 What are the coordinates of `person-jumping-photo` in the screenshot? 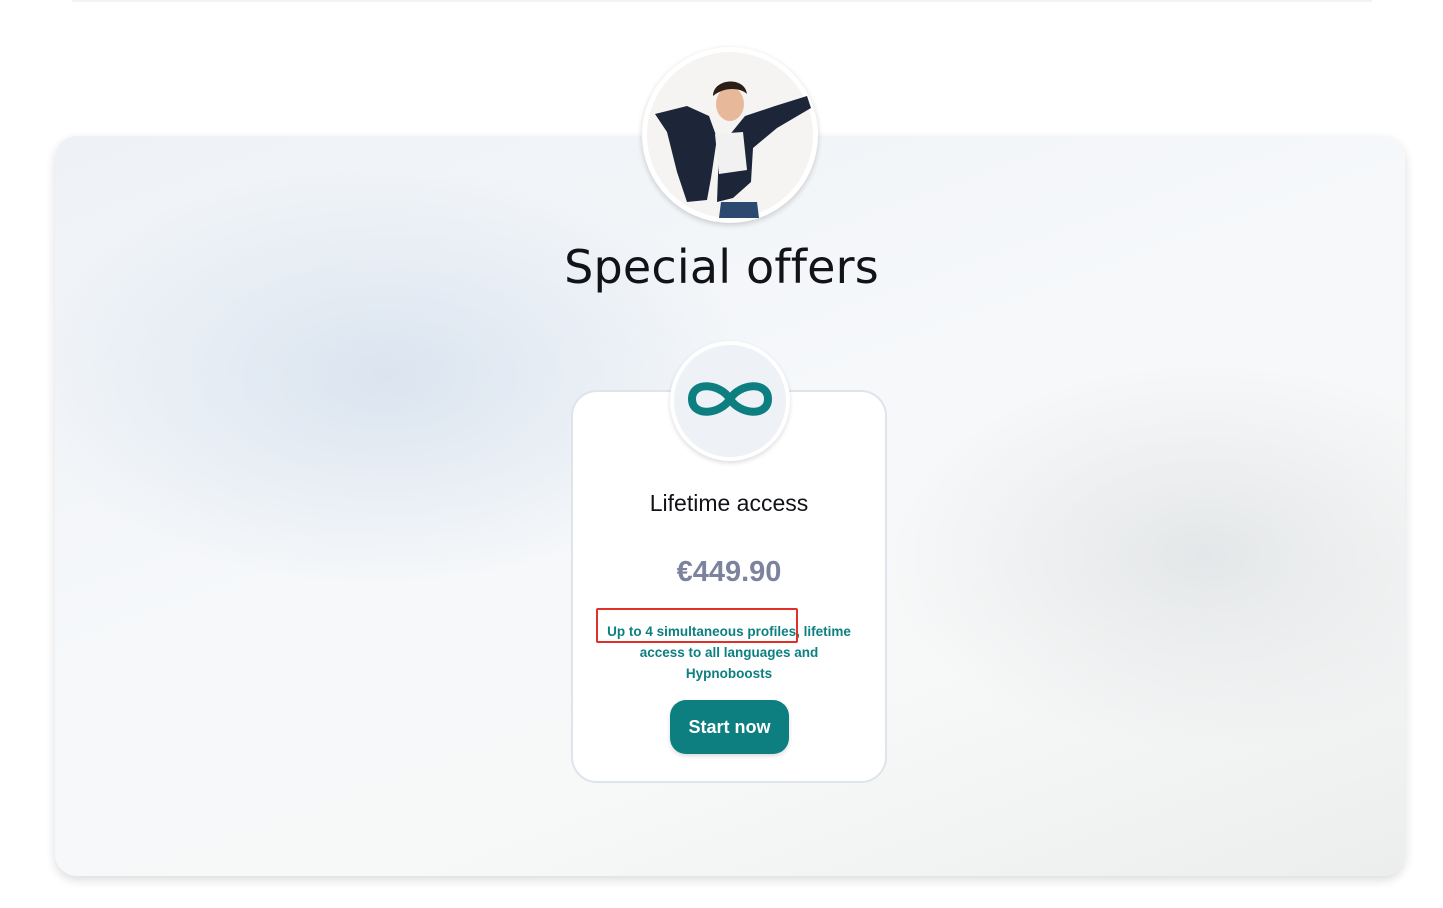 It's located at (730, 135).